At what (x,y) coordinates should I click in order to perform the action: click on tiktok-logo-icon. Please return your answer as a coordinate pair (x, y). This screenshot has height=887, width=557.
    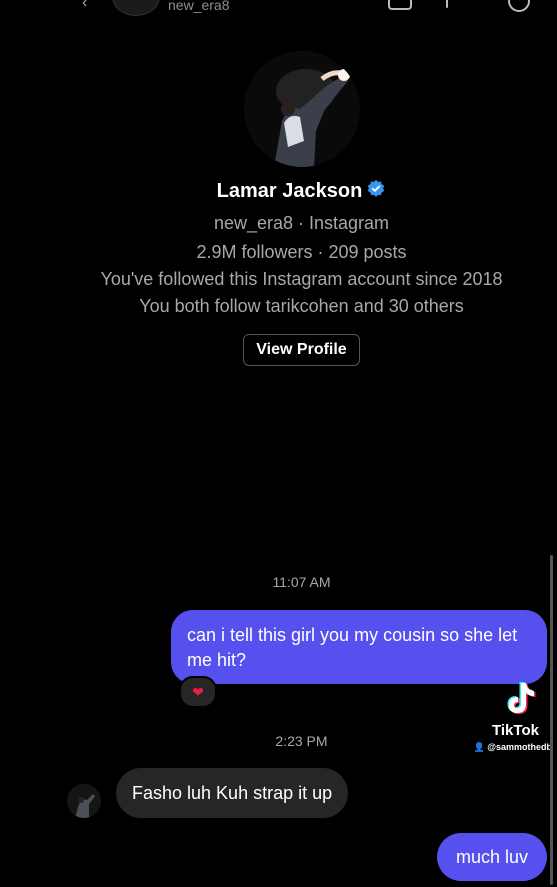
    Looking at the image, I should click on (521, 698).